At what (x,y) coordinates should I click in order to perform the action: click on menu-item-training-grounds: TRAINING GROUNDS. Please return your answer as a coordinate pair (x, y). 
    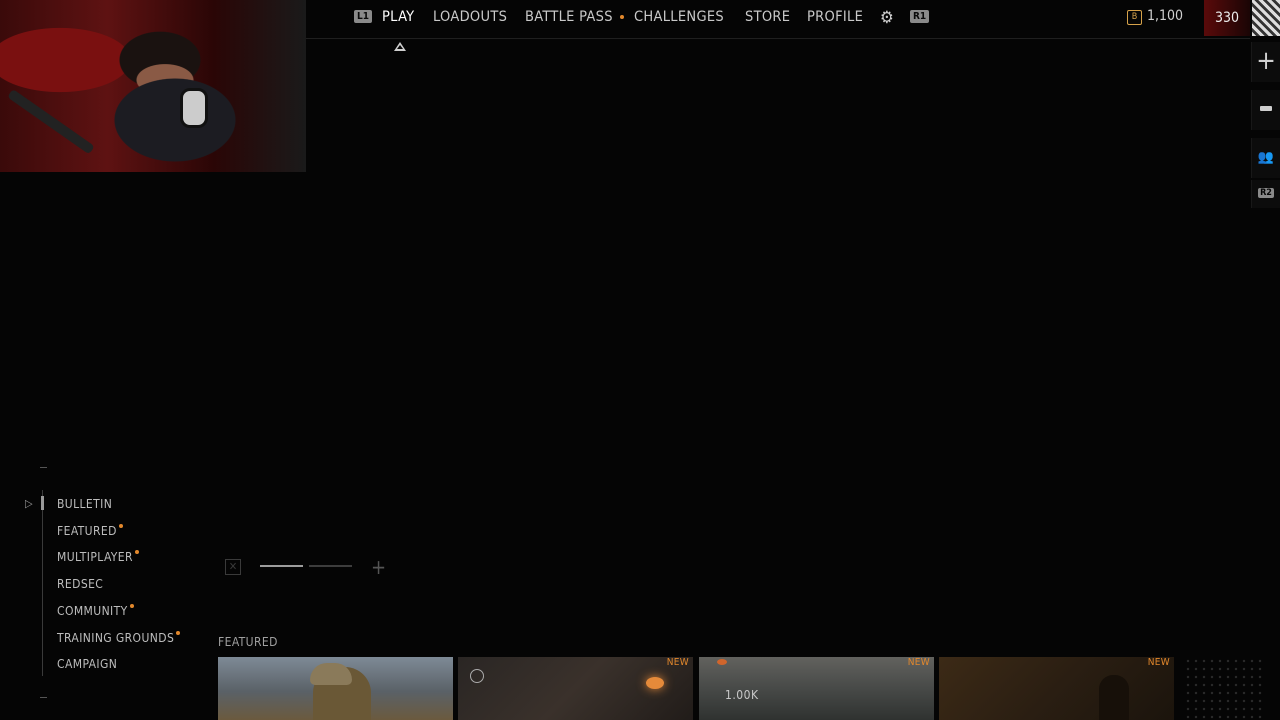
    Looking at the image, I should click on (119, 638).